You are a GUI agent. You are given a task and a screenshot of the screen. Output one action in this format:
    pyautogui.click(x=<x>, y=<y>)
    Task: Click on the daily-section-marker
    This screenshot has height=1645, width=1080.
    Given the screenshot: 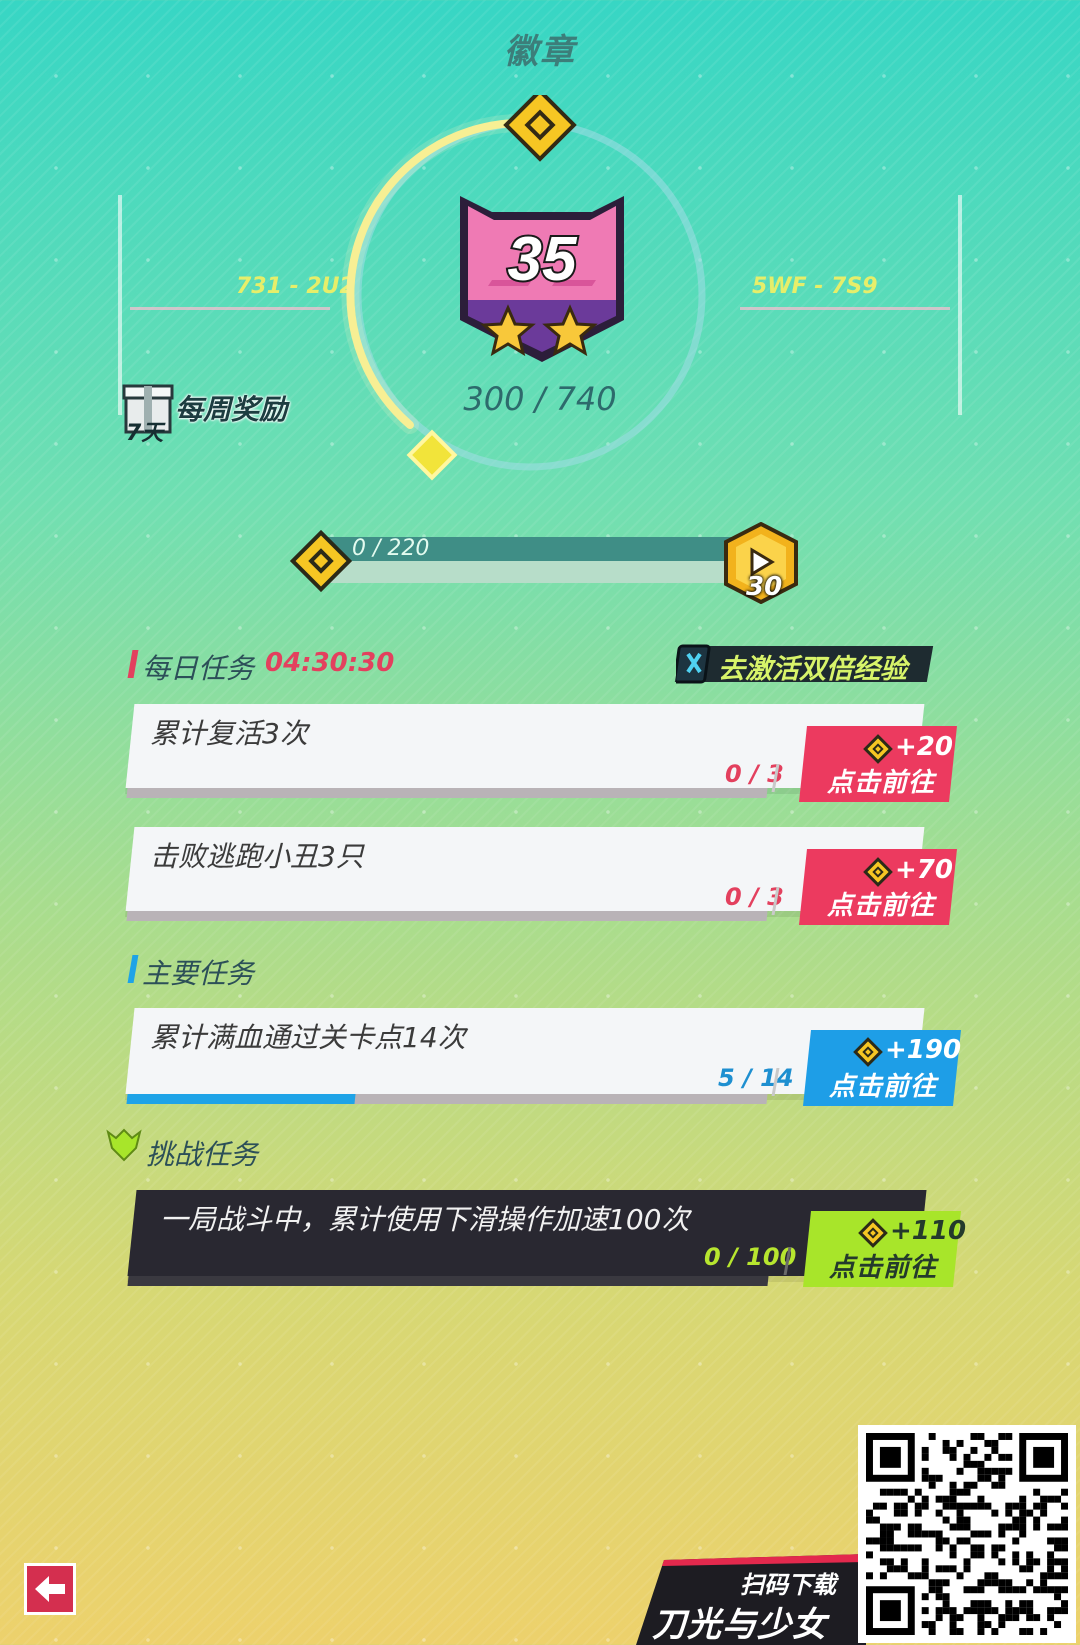 What is the action you would take?
    pyautogui.click(x=133, y=664)
    